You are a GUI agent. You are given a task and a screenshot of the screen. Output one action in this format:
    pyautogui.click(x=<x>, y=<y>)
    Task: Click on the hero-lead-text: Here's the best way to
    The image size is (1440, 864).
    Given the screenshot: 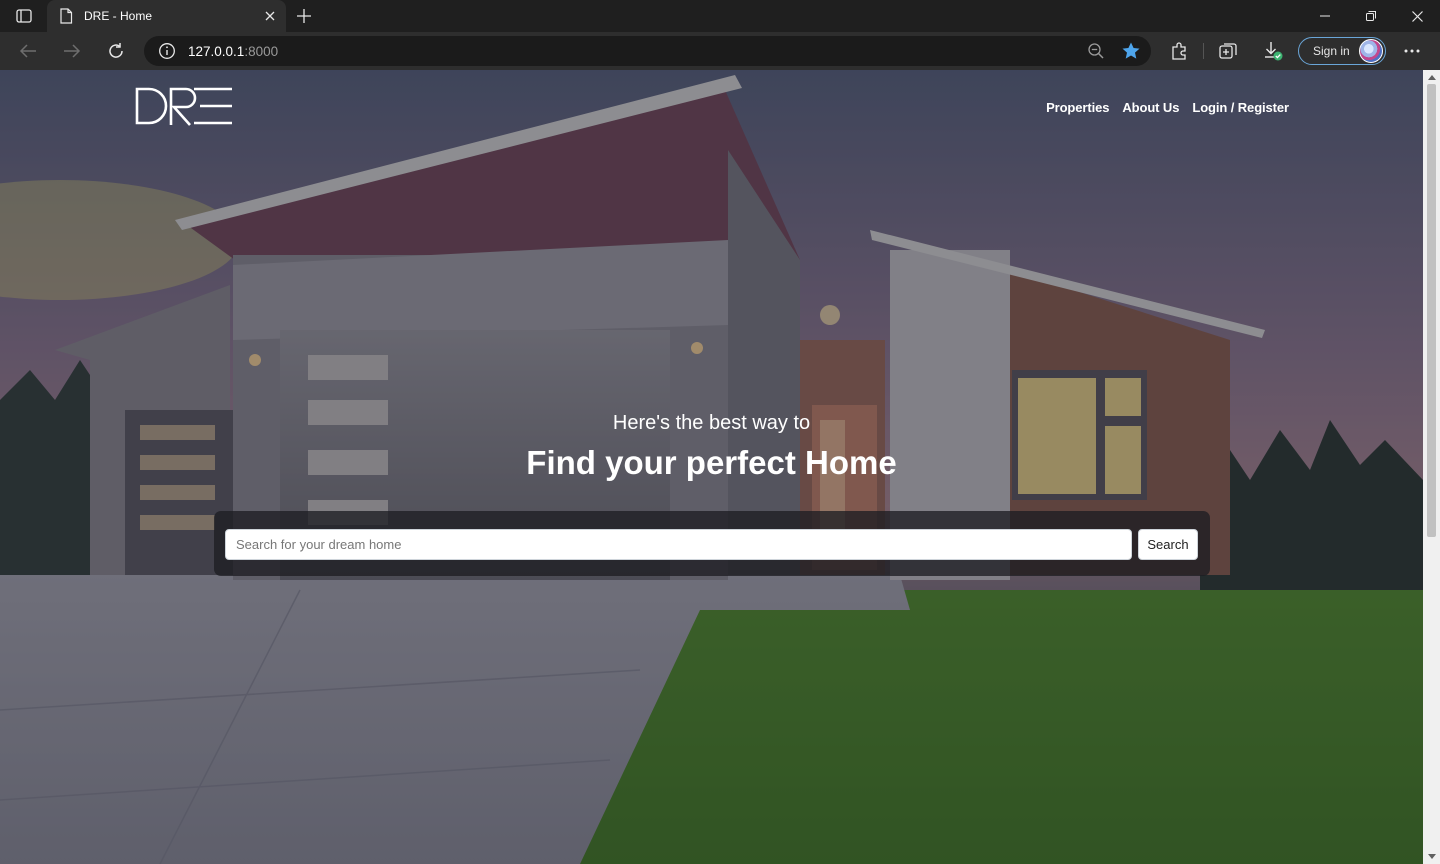 What is the action you would take?
    pyautogui.click(x=711, y=423)
    